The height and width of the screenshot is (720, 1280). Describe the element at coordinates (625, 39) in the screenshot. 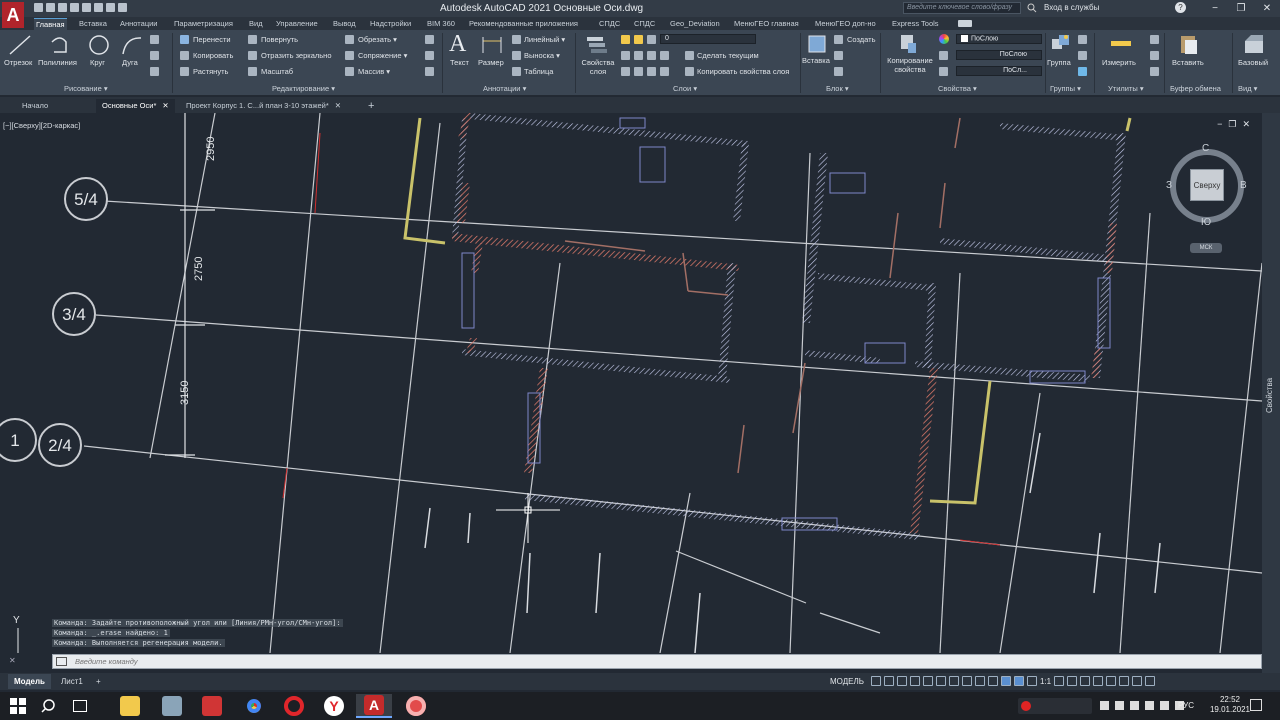

I see `layer-on-icon` at that location.